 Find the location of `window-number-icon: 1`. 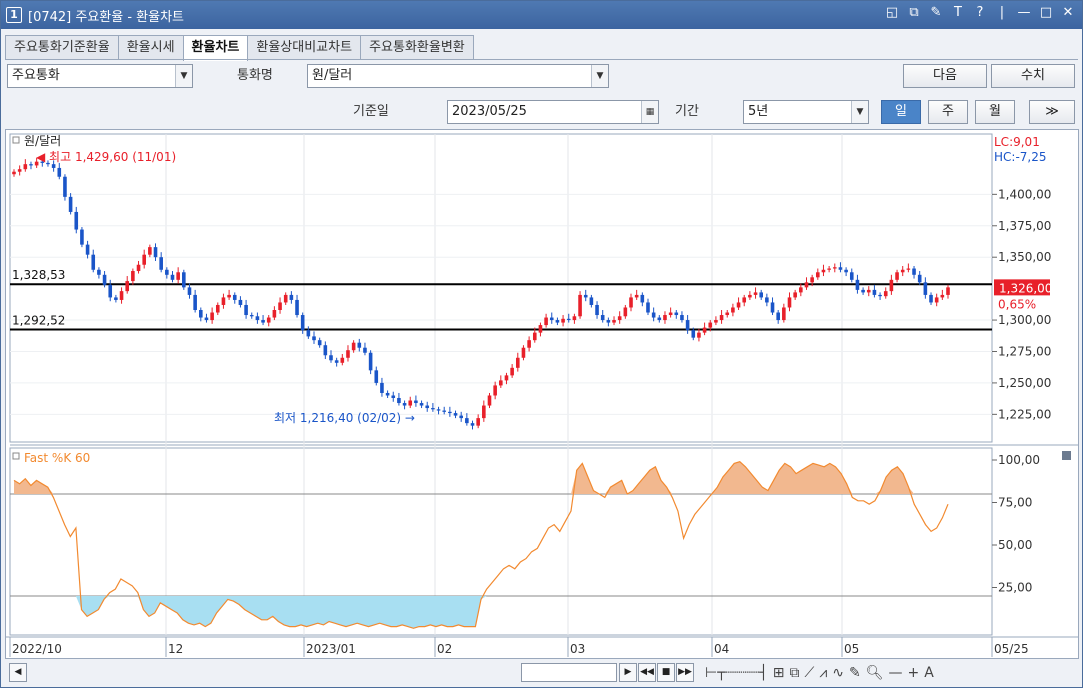

window-number-icon: 1 is located at coordinates (14, 15).